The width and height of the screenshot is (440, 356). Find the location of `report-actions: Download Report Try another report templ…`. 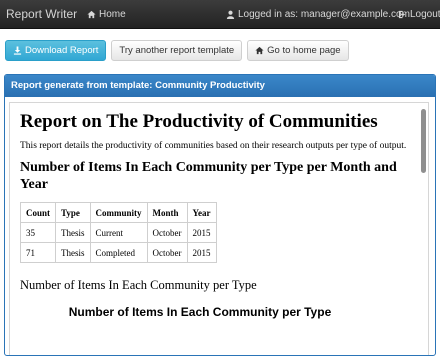

report-actions: Download Report Try another report templ… is located at coordinates (177, 50).